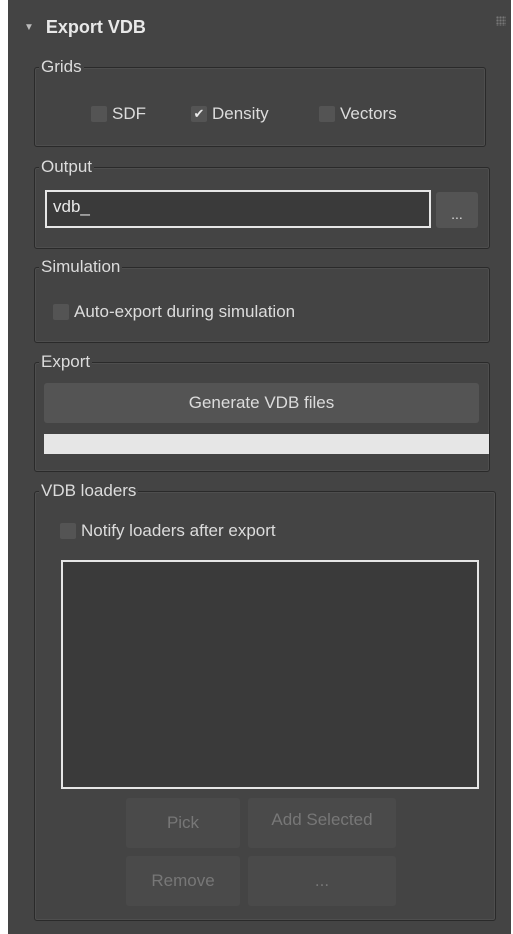 The width and height of the screenshot is (513, 934). What do you see at coordinates (95, 26) in the screenshot?
I see `rollout-title: Export VDB` at bounding box center [95, 26].